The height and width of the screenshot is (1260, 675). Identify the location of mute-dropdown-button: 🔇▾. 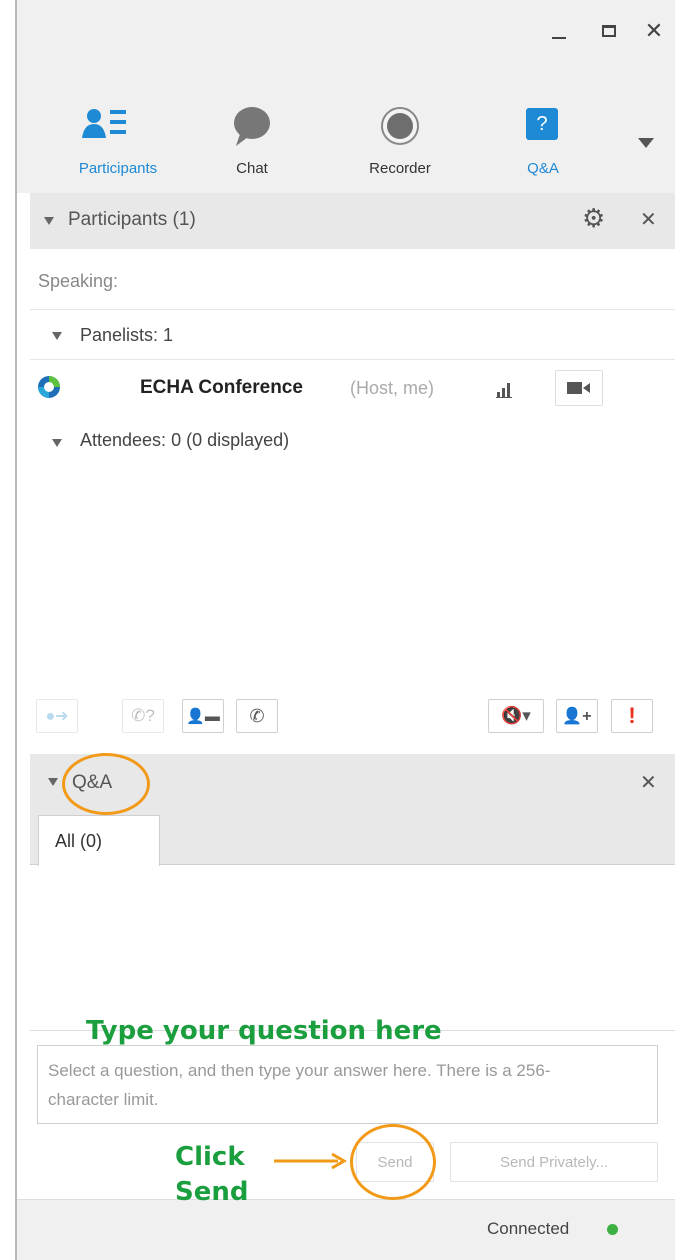
(516, 716).